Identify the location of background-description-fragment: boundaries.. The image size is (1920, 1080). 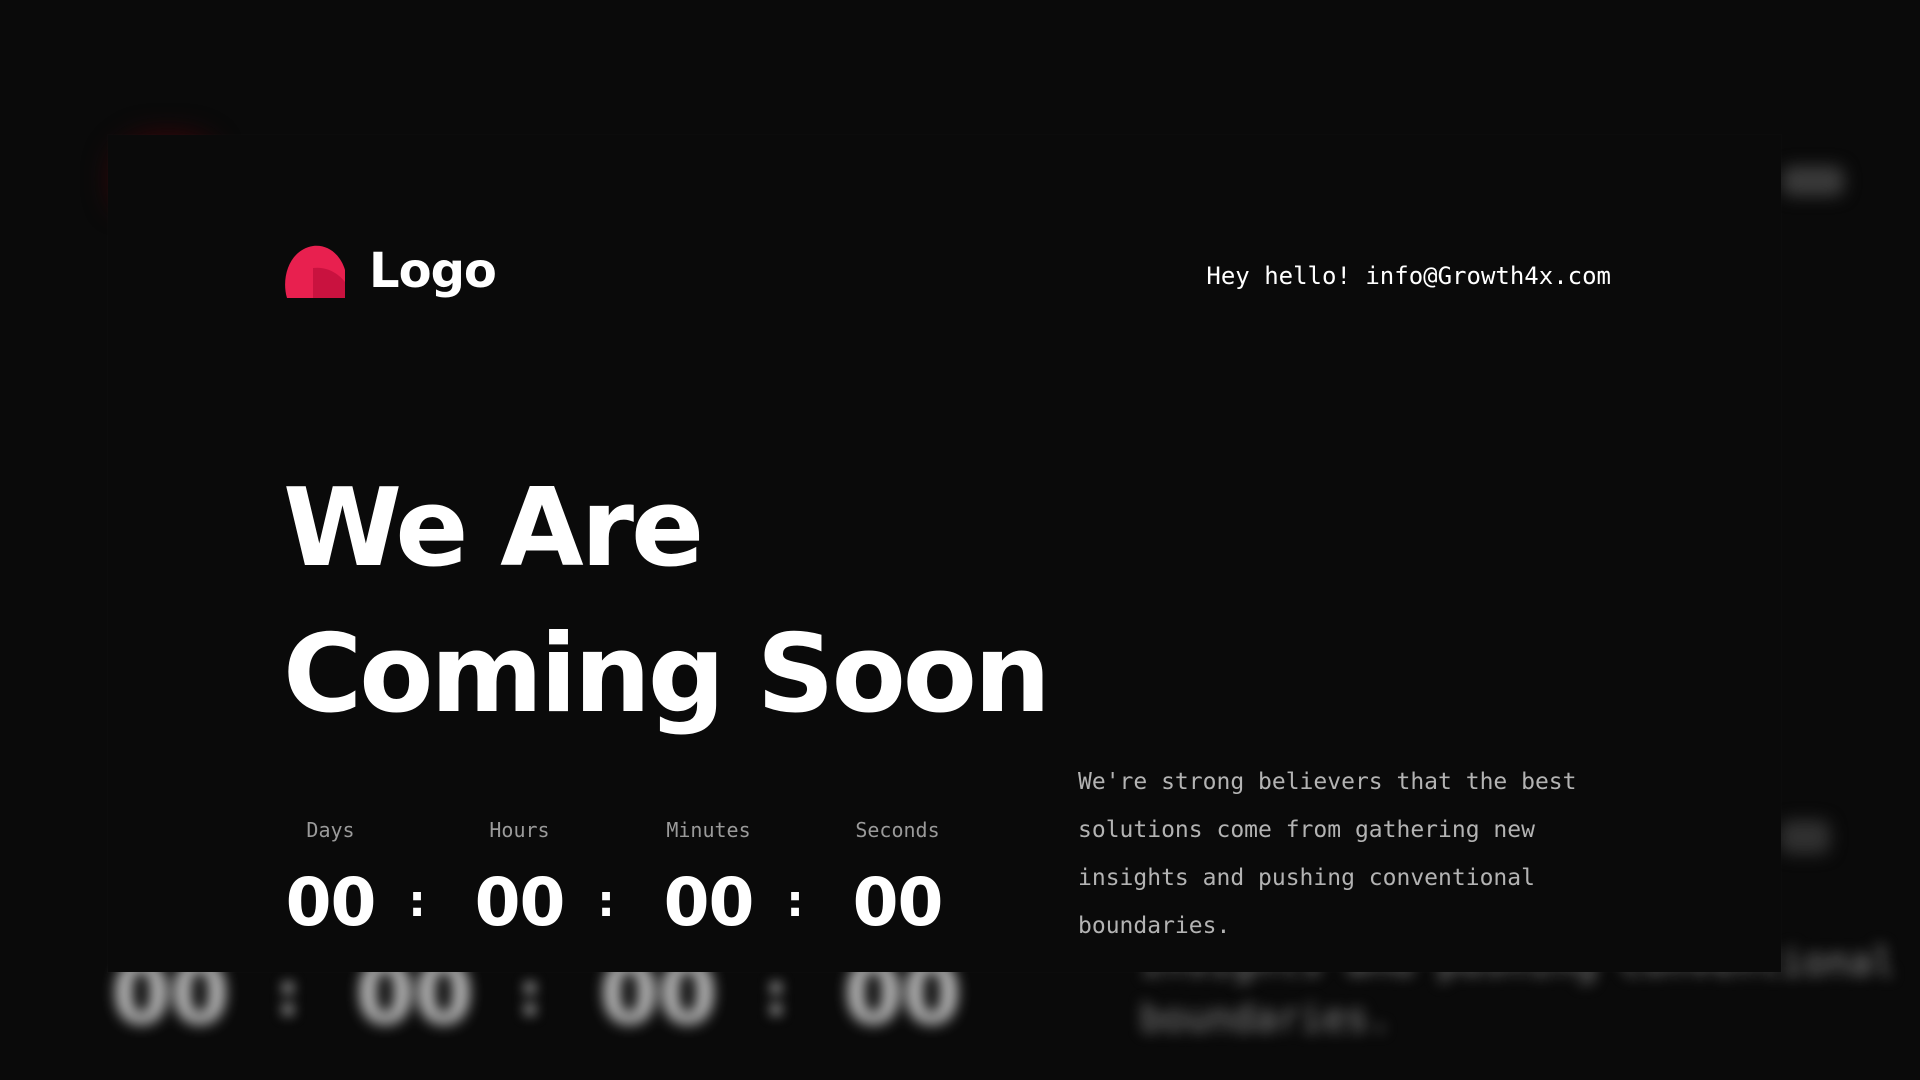
(1266, 1018).